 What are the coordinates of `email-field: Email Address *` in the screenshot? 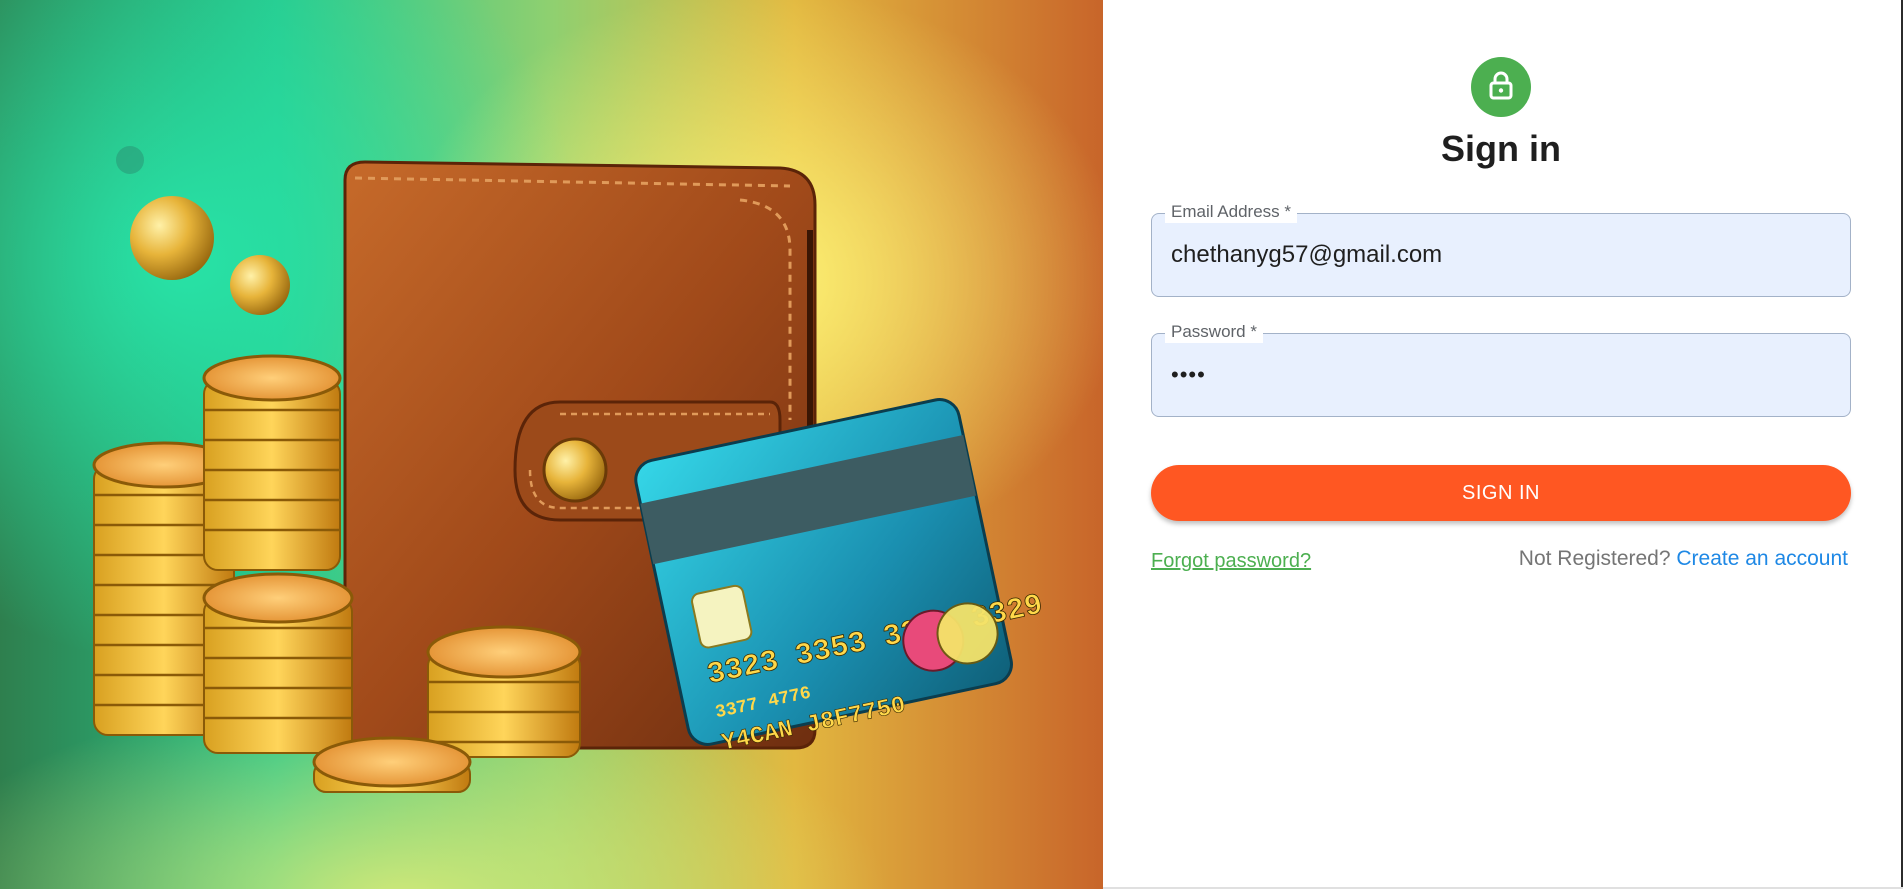 It's located at (1501, 249).